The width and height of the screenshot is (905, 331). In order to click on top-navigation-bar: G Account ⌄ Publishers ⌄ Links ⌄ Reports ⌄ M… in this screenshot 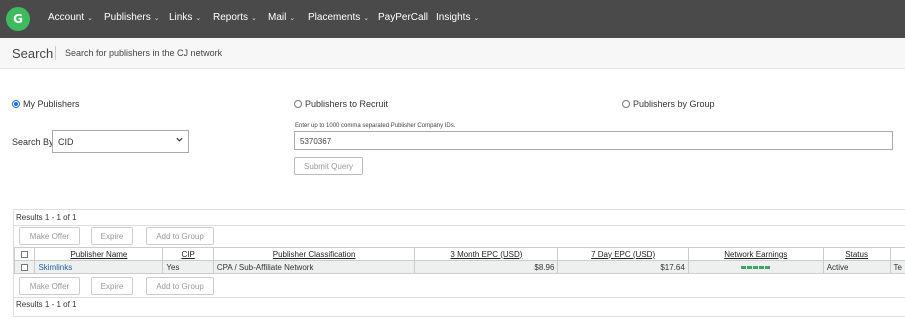, I will do `click(452, 19)`.